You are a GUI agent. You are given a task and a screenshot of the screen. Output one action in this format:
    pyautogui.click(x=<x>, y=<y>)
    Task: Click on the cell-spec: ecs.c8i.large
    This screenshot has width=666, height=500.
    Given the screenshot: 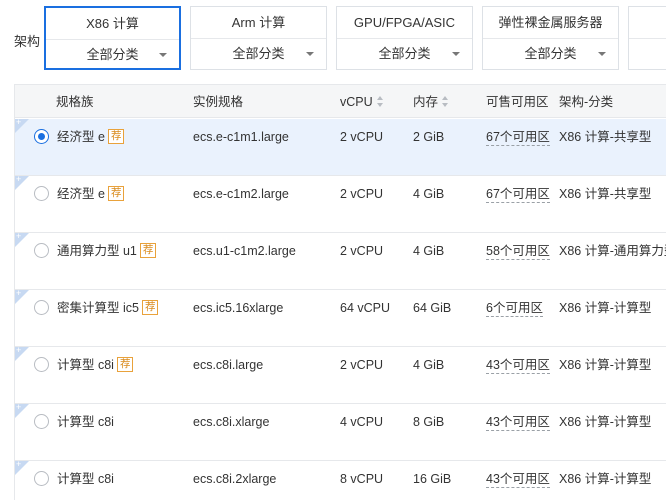 What is the action you would take?
    pyautogui.click(x=228, y=365)
    